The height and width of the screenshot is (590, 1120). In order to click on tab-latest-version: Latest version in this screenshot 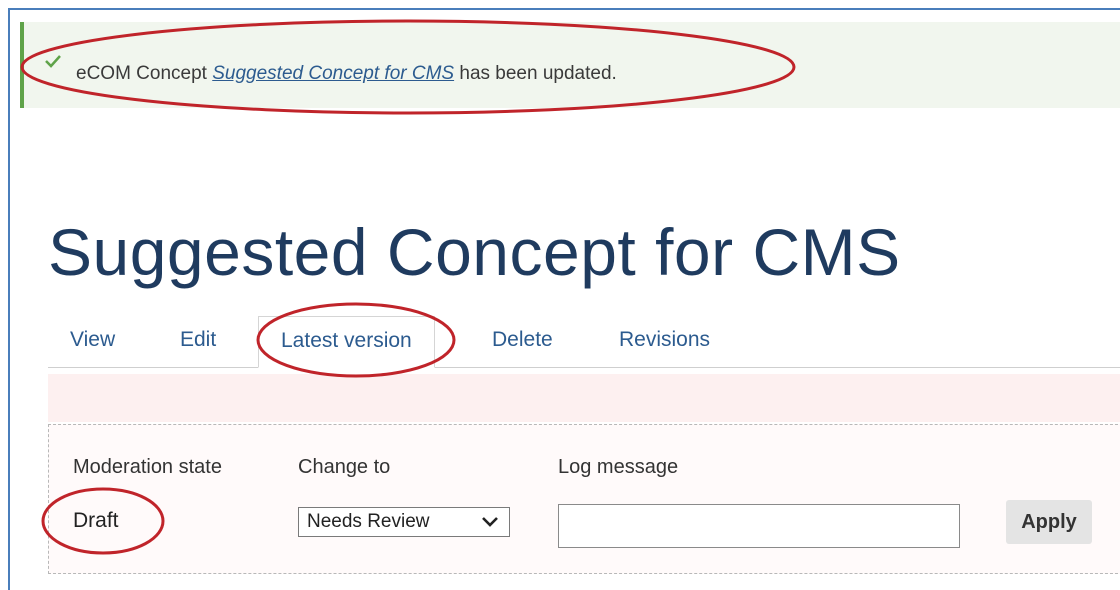, I will do `click(346, 342)`.